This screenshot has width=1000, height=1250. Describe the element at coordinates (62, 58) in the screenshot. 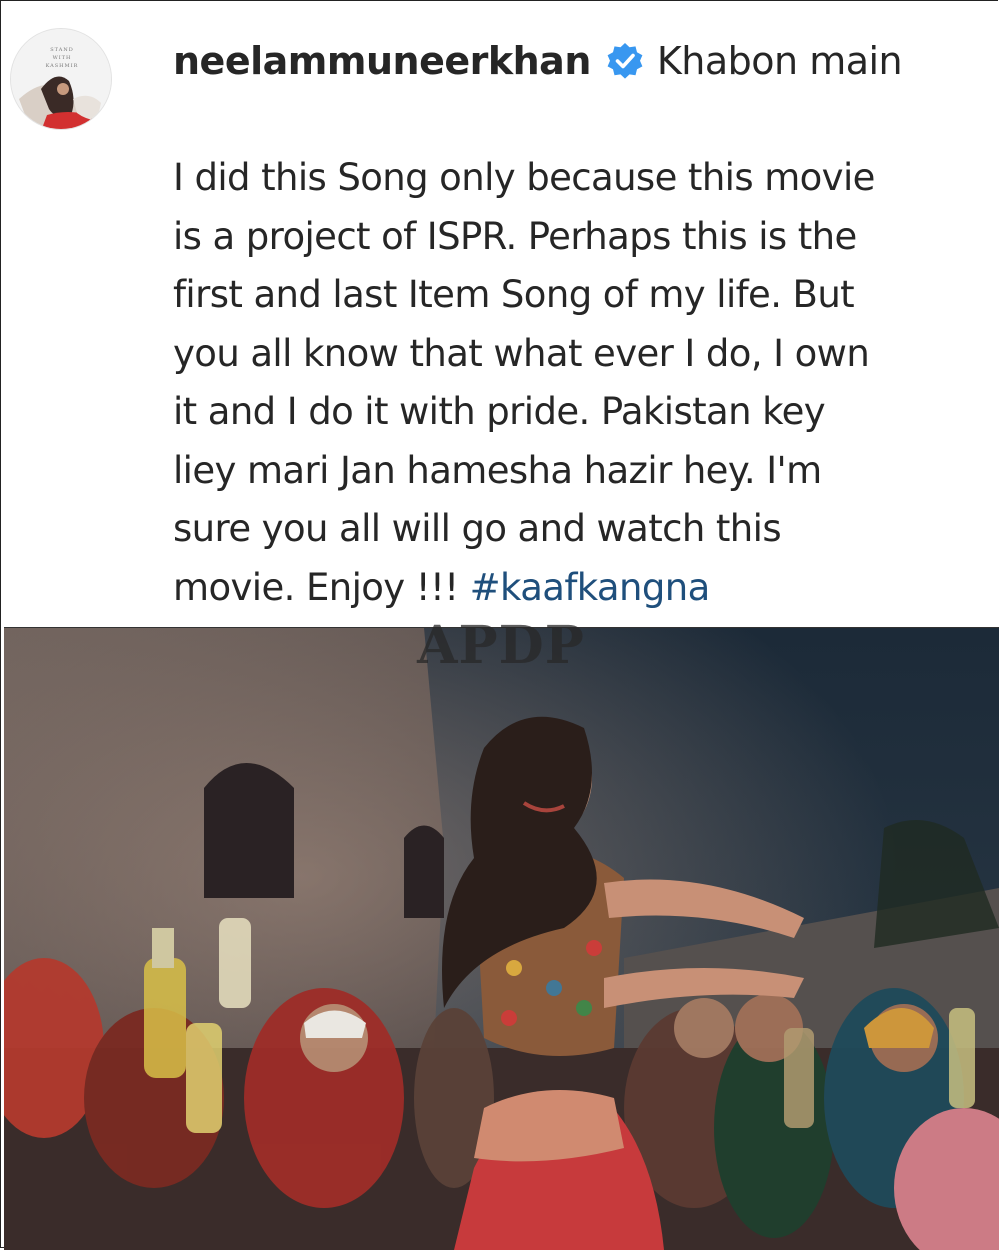

I see `svg-text: WITH` at that location.